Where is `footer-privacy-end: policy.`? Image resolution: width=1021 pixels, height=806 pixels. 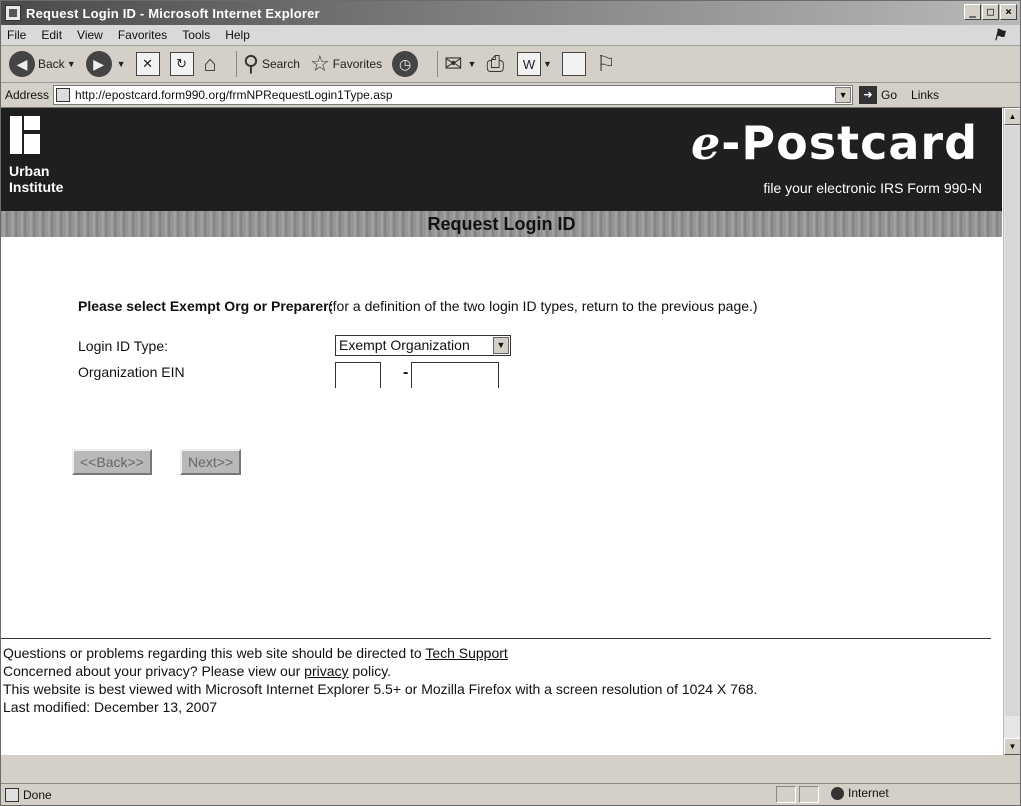 footer-privacy-end: policy. is located at coordinates (370, 671).